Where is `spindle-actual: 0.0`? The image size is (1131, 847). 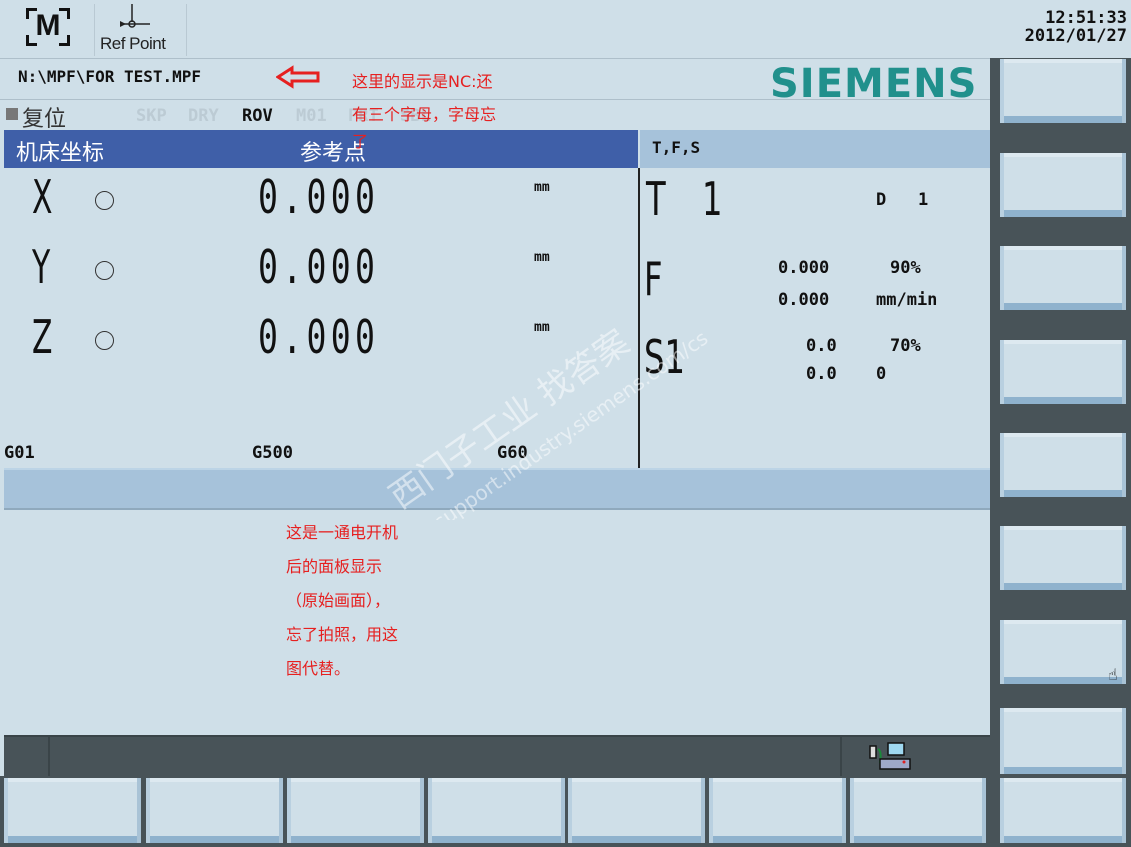
spindle-actual: 0.0 is located at coordinates (821, 346).